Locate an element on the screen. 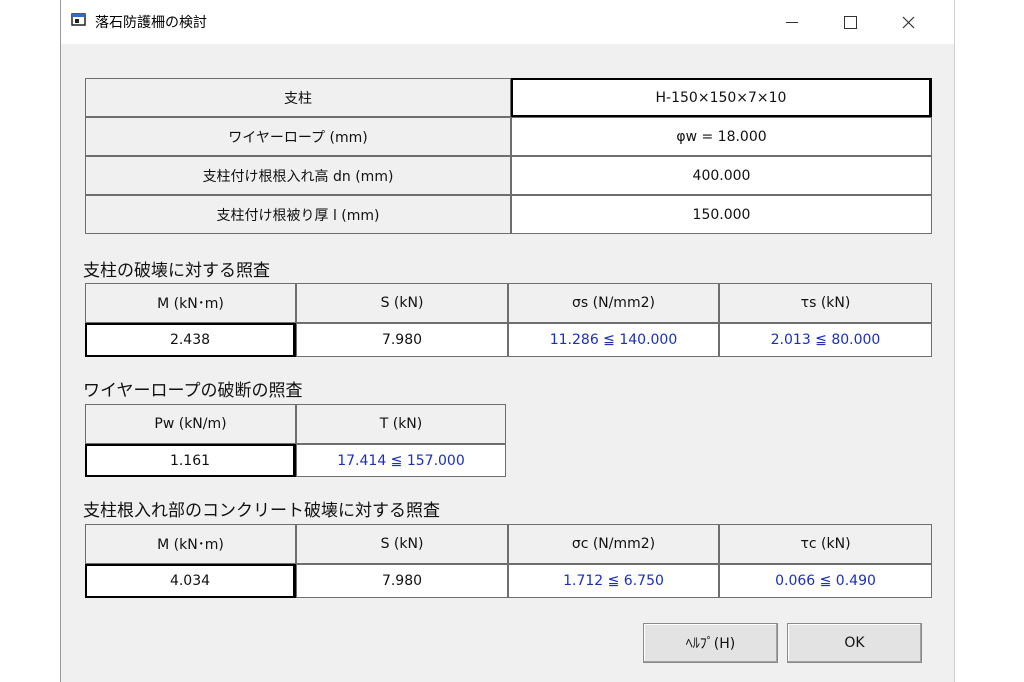 This screenshot has width=1024, height=682. concrete-value-tau-c: 0.066 ≦ 0.490 is located at coordinates (825, 581).